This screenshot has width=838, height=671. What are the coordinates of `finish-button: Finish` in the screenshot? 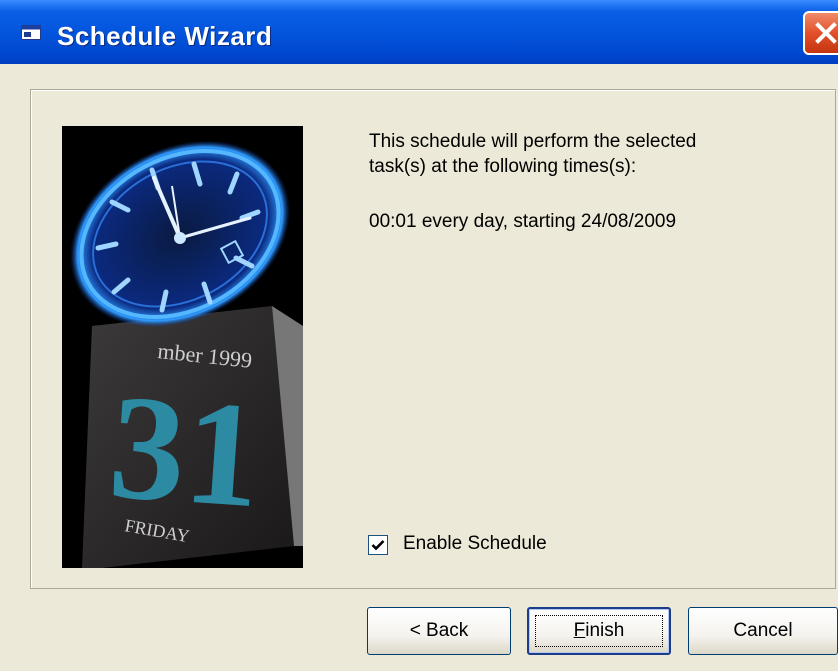 It's located at (599, 631).